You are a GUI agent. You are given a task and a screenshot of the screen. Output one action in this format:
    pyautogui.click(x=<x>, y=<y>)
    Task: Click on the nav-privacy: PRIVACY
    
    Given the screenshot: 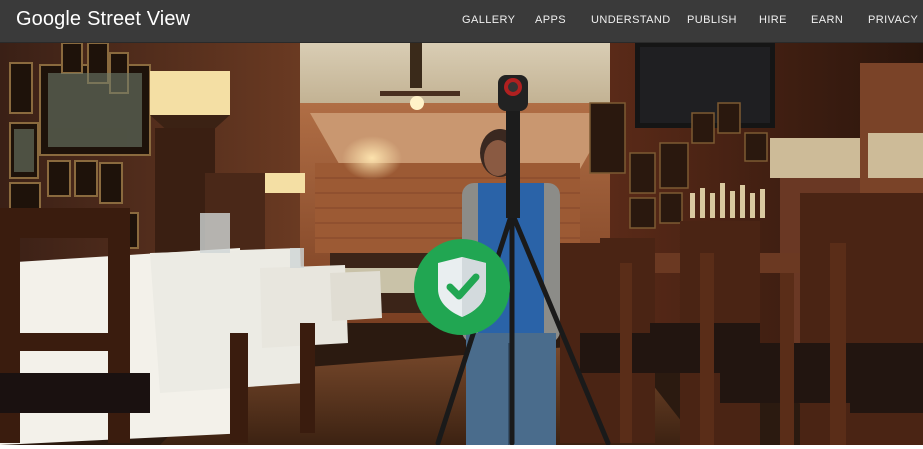 What is the action you would take?
    pyautogui.click(x=893, y=20)
    